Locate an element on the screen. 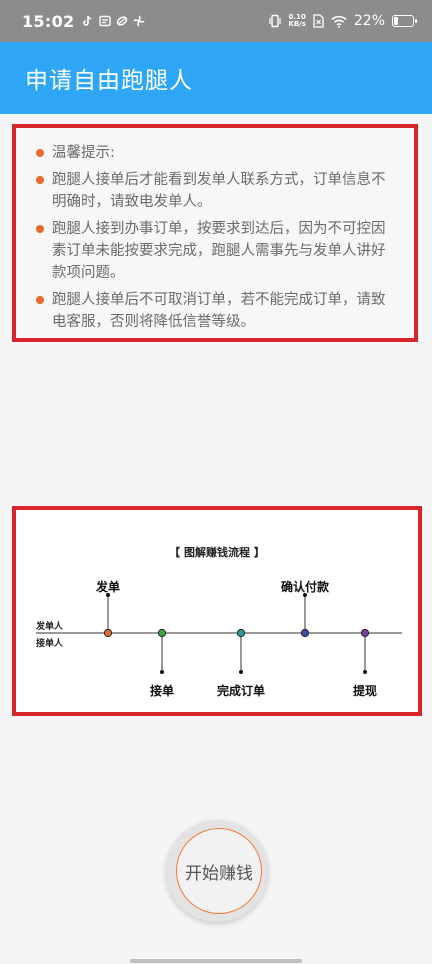 This screenshot has height=964, width=432. step-label: 发单 is located at coordinates (107, 586).